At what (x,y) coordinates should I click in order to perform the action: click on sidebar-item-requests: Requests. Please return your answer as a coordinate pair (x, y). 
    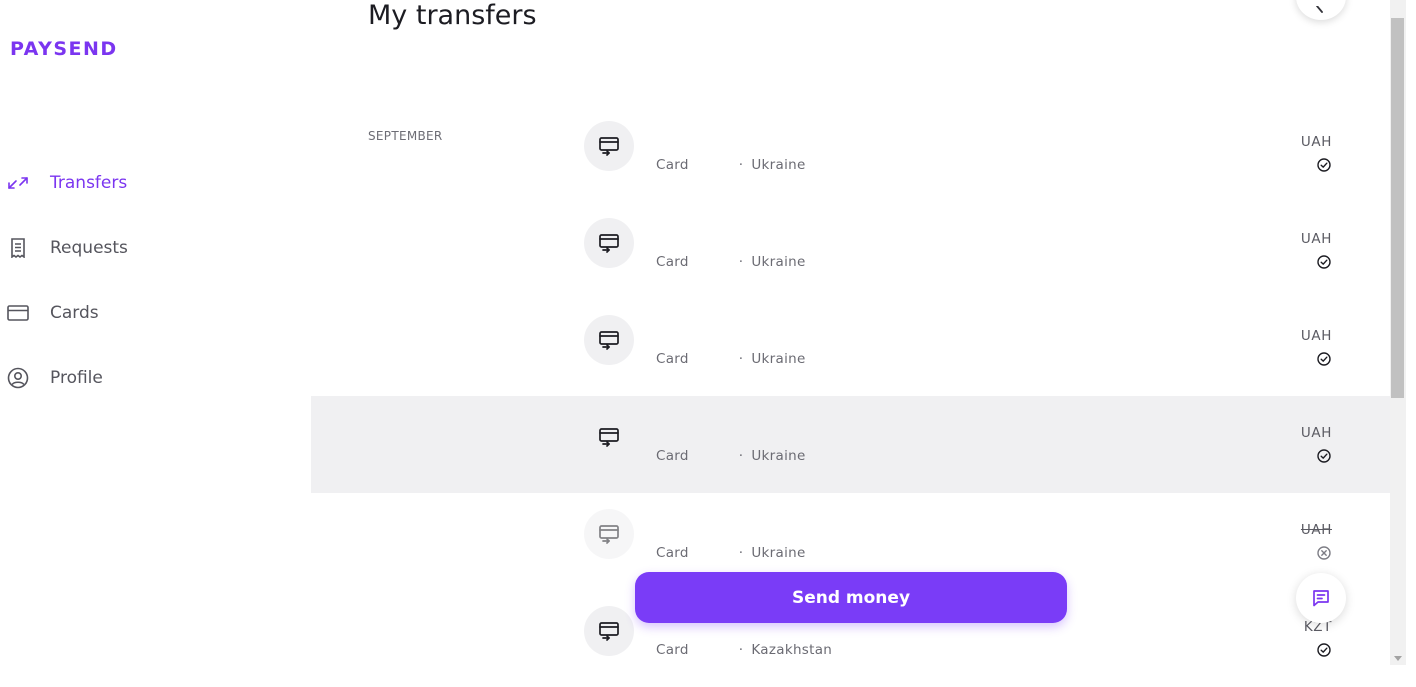
    Looking at the image, I should click on (150, 247).